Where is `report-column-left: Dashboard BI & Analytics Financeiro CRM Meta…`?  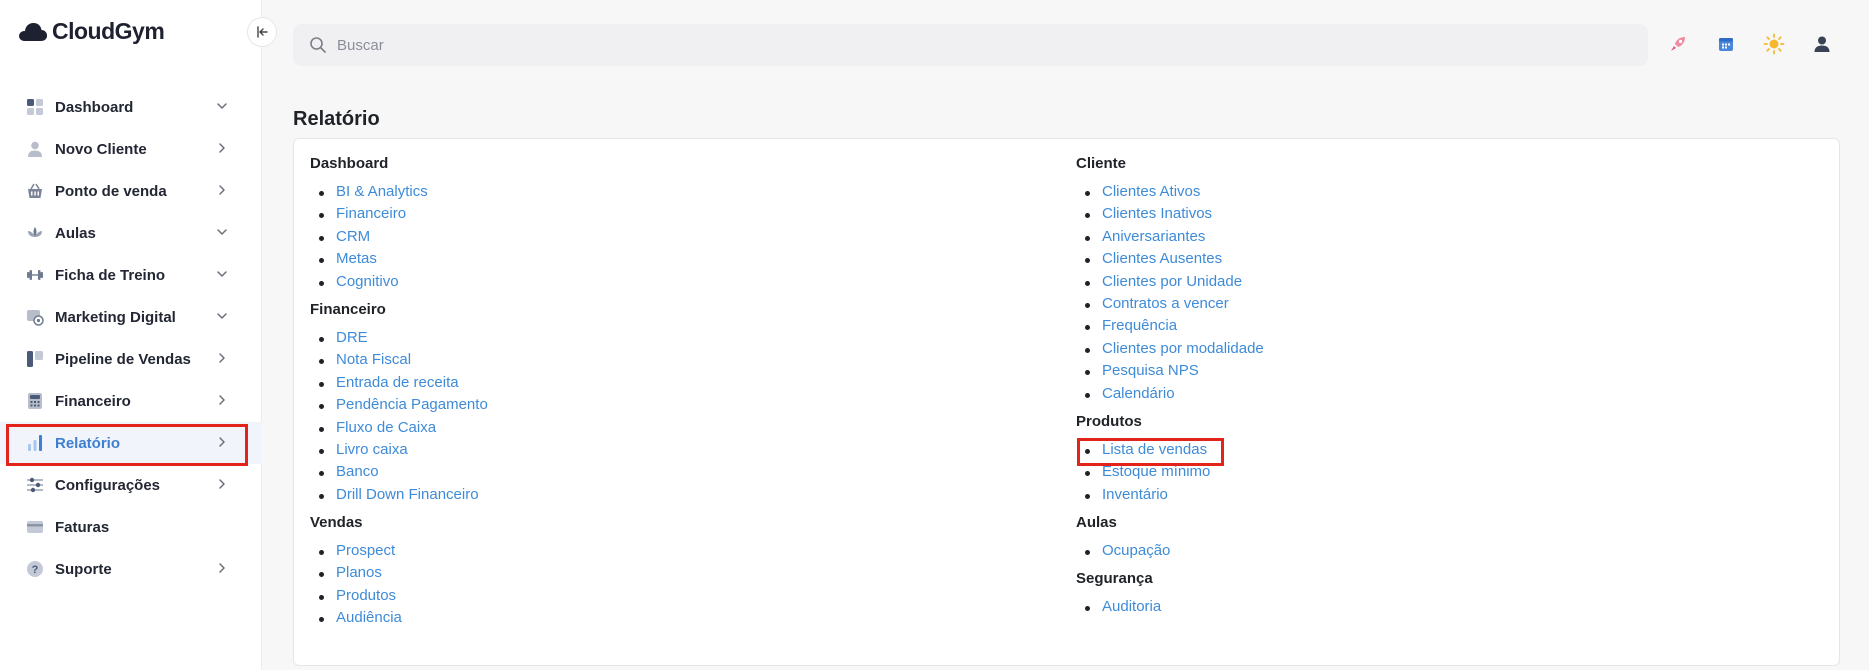 report-column-left: Dashboard BI & Analytics Financeiro CRM Meta… is located at coordinates (399, 394).